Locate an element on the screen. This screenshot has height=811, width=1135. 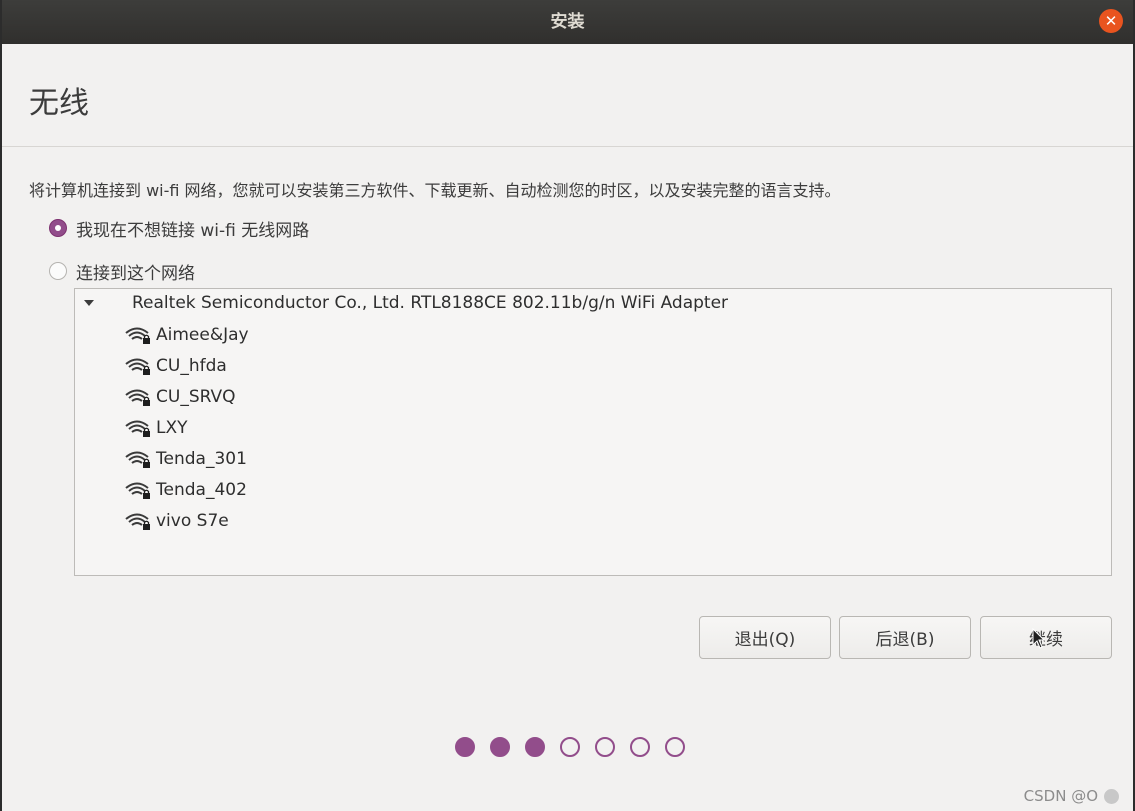
radio-no-wifi-label: 我现在不想链接 wi-fi 无线网路 is located at coordinates (193, 230).